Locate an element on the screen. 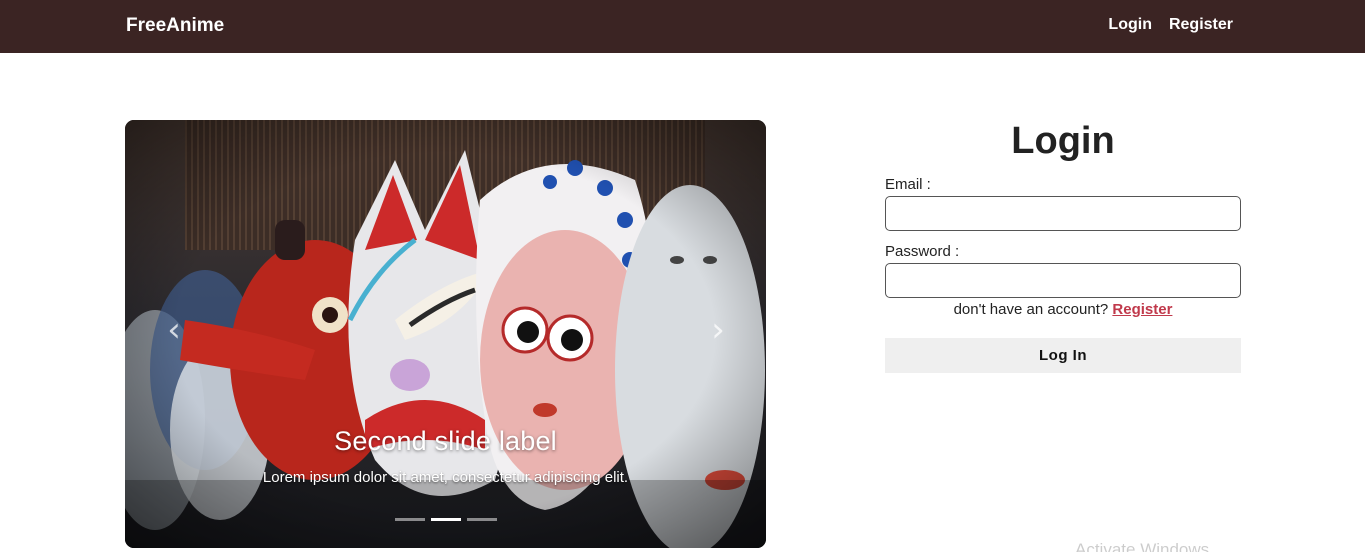 The image size is (1365, 552). nav-register-link: Register is located at coordinates (1201, 25).